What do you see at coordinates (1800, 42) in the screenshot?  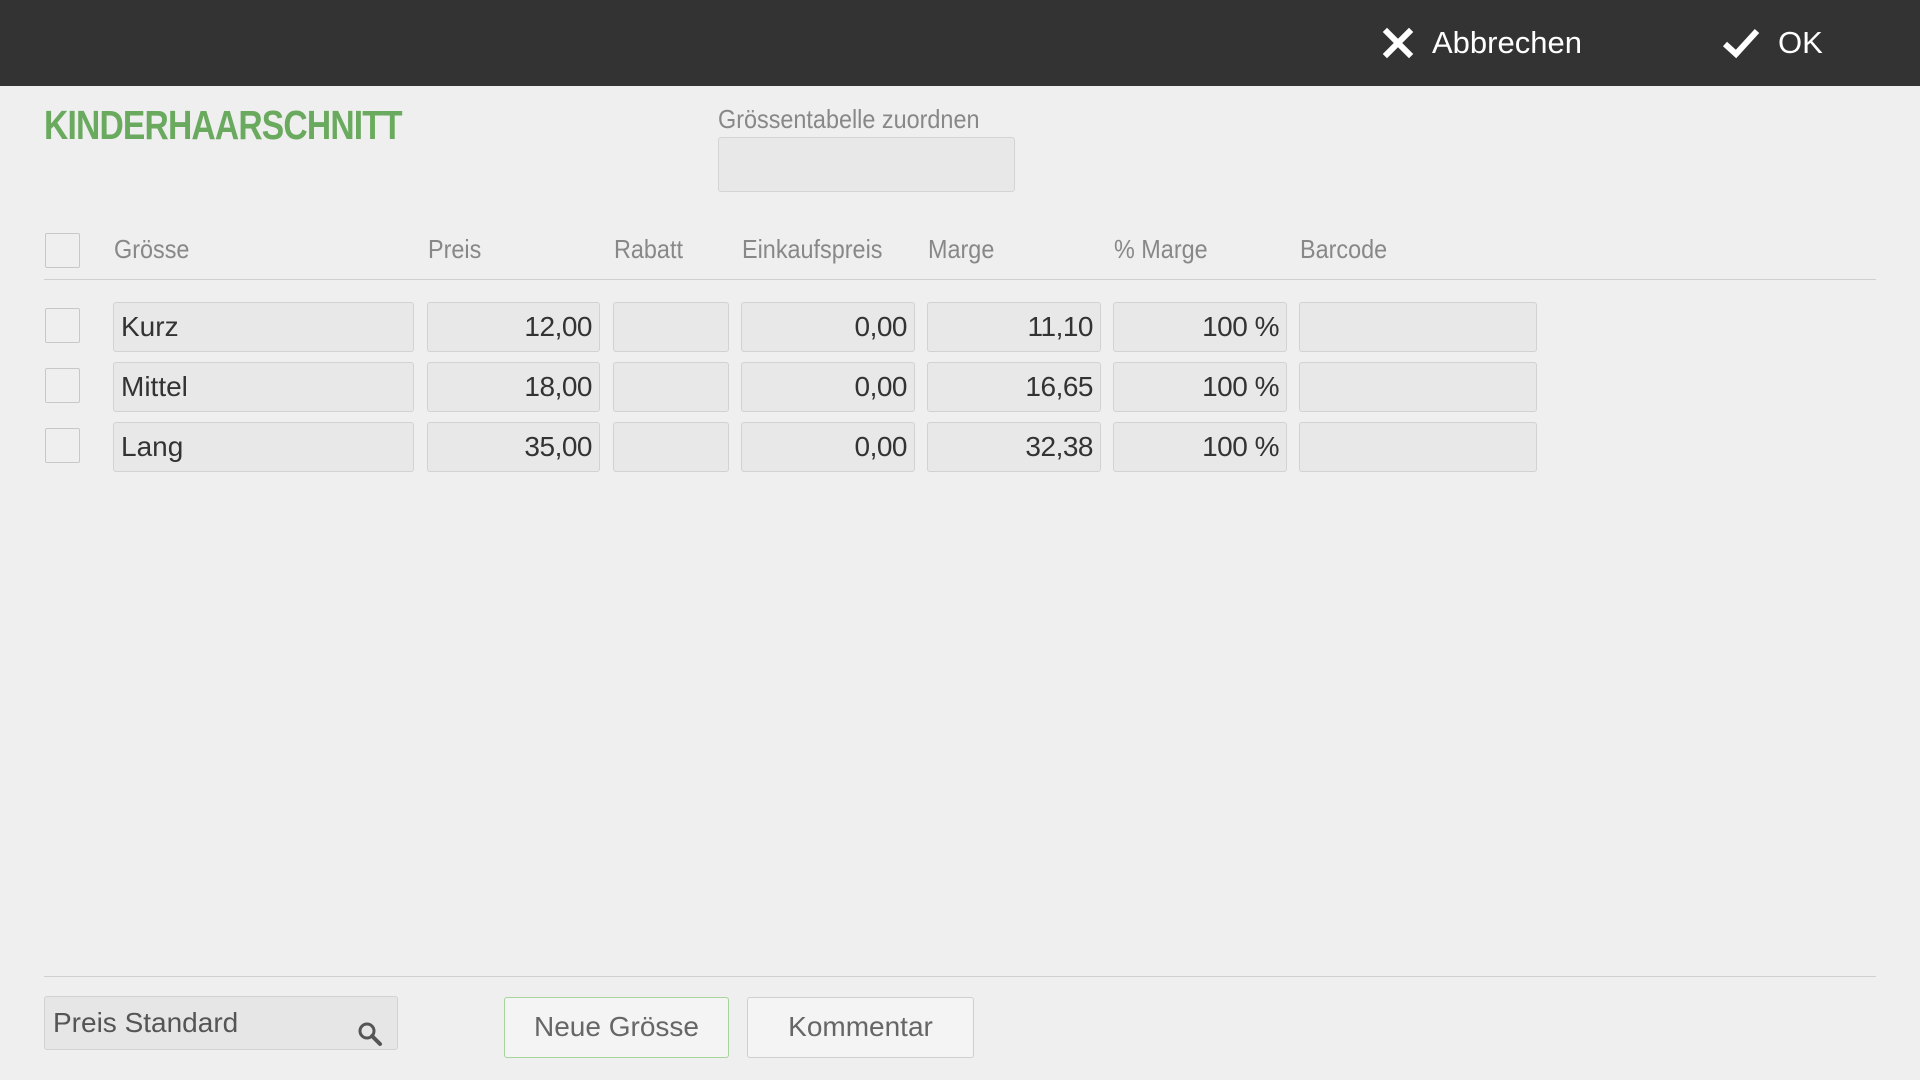 I see `ok-label: OK` at bounding box center [1800, 42].